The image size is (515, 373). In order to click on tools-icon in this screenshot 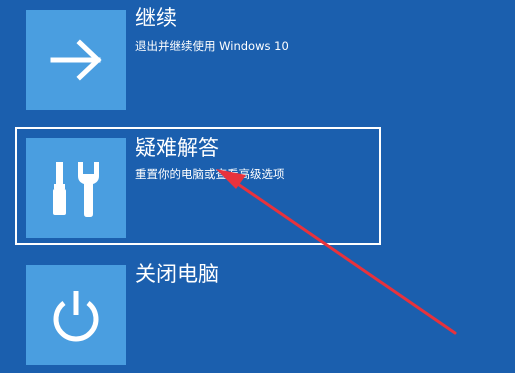, I will do `click(76, 189)`.